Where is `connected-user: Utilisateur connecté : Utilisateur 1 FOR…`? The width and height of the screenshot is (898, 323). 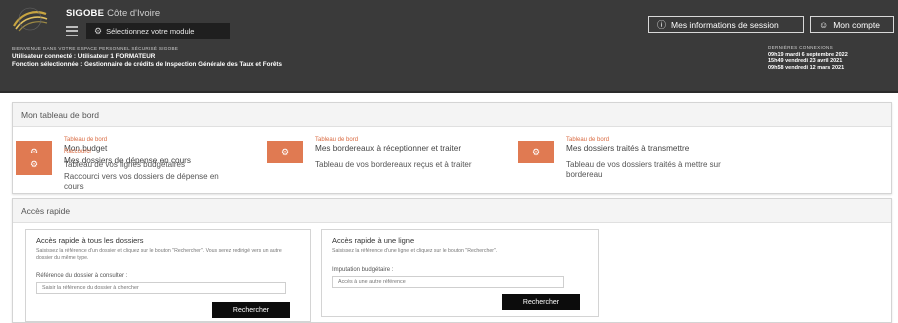 connected-user: Utilisateur connecté : Utilisateur 1 FOR… is located at coordinates (84, 56).